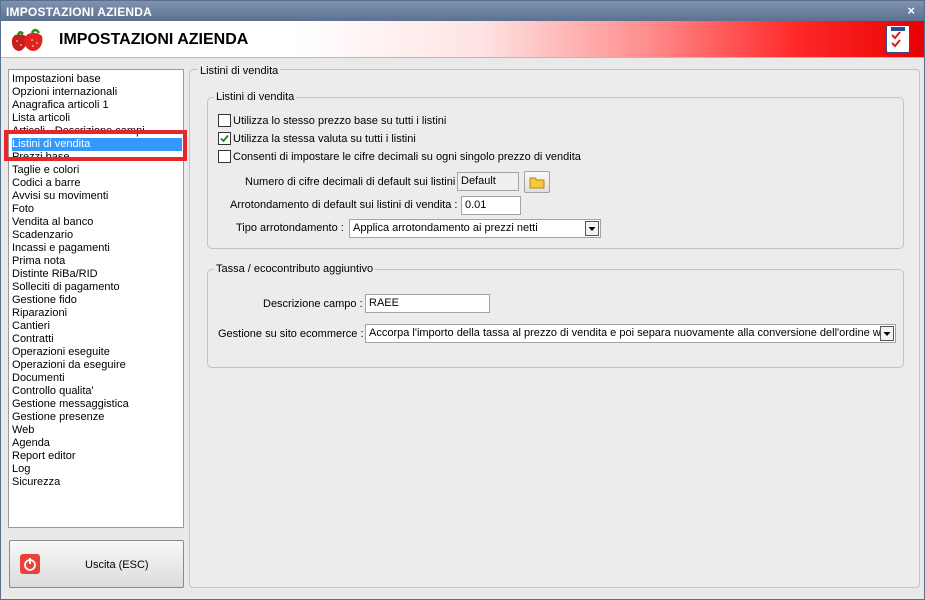 Image resolution: width=925 pixels, height=600 pixels. I want to click on sidebar-item-report-editor: Report editor, so click(97, 456).